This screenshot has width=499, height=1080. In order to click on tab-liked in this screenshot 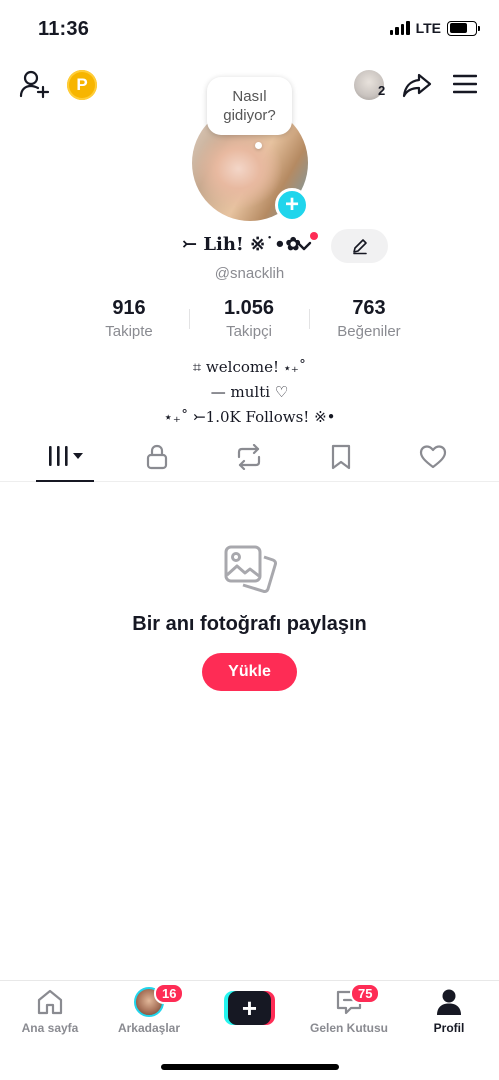, I will do `click(433, 460)`.